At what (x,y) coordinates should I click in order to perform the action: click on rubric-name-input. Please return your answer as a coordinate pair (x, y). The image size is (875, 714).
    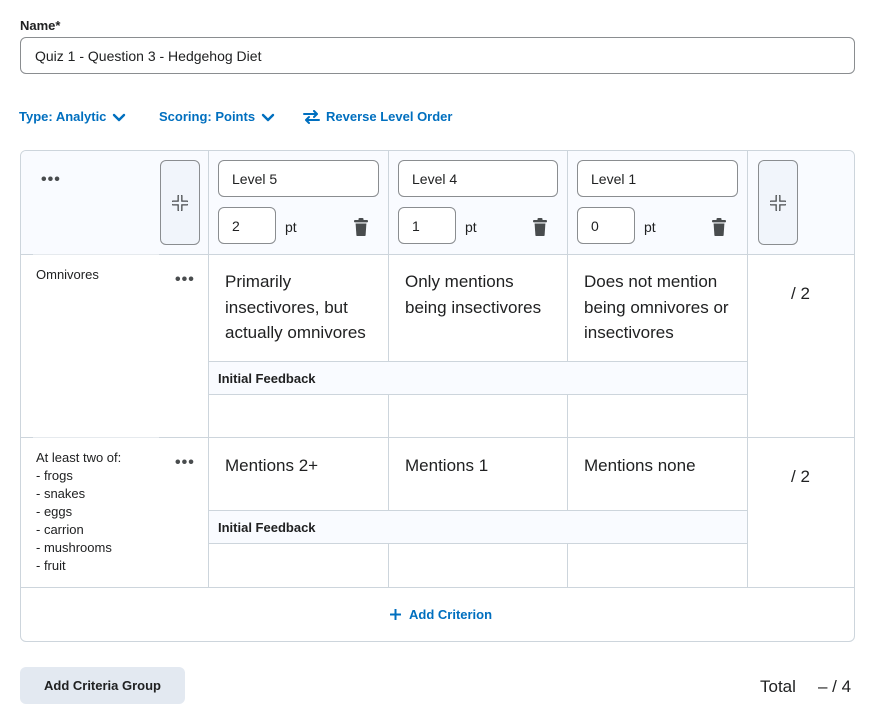
    Looking at the image, I should click on (437, 55).